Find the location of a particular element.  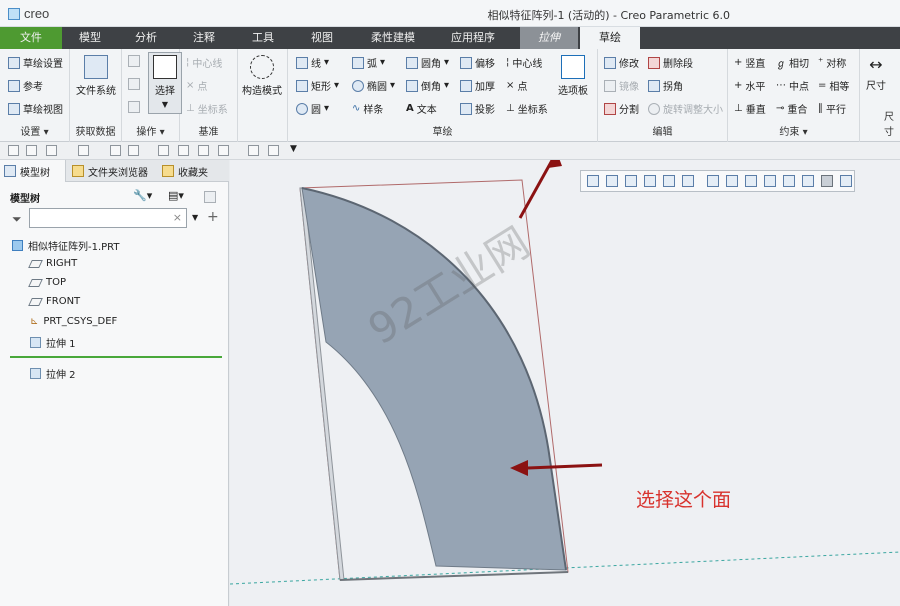

view-icon is located at coordinates (203, 150).